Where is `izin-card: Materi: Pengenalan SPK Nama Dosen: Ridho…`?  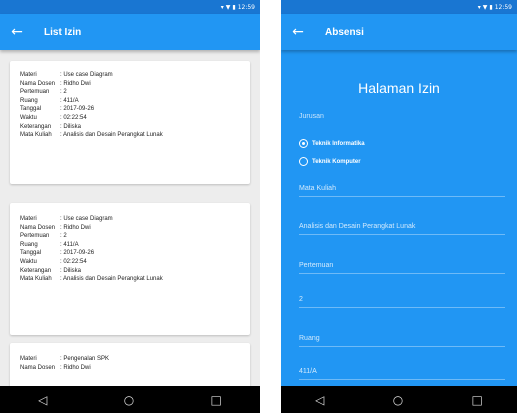
izin-card: Materi: Pengenalan SPK Nama Dosen: Ridho… is located at coordinates (130, 364).